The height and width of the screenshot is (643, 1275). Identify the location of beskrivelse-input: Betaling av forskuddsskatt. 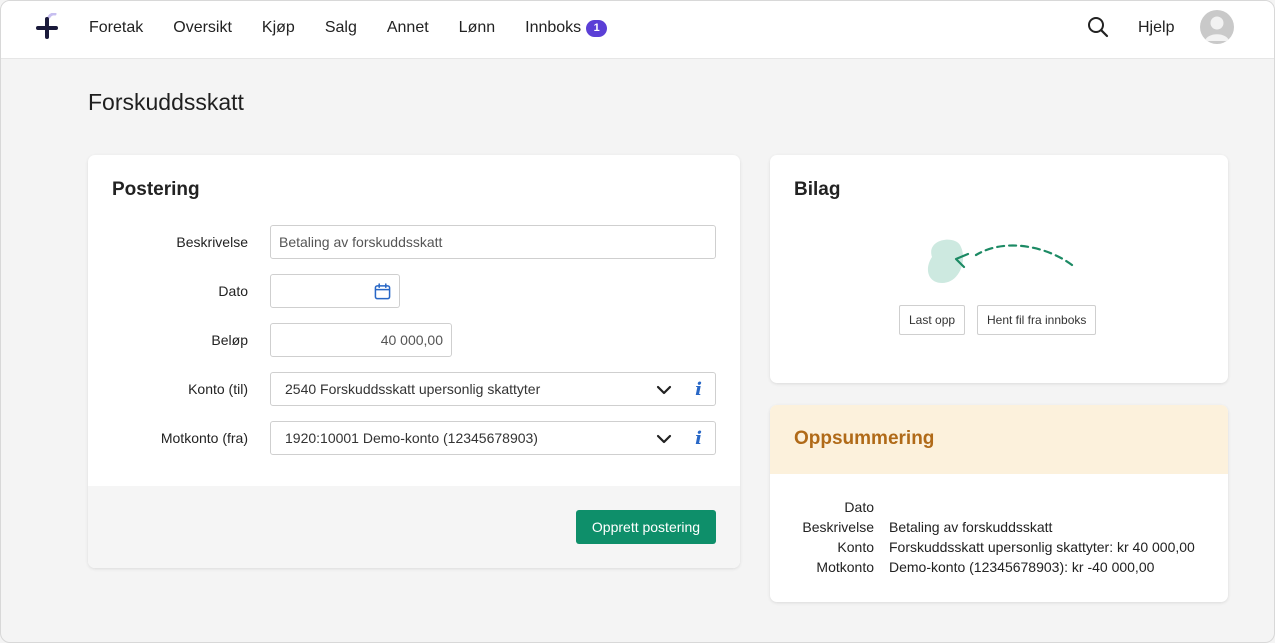
(493, 242).